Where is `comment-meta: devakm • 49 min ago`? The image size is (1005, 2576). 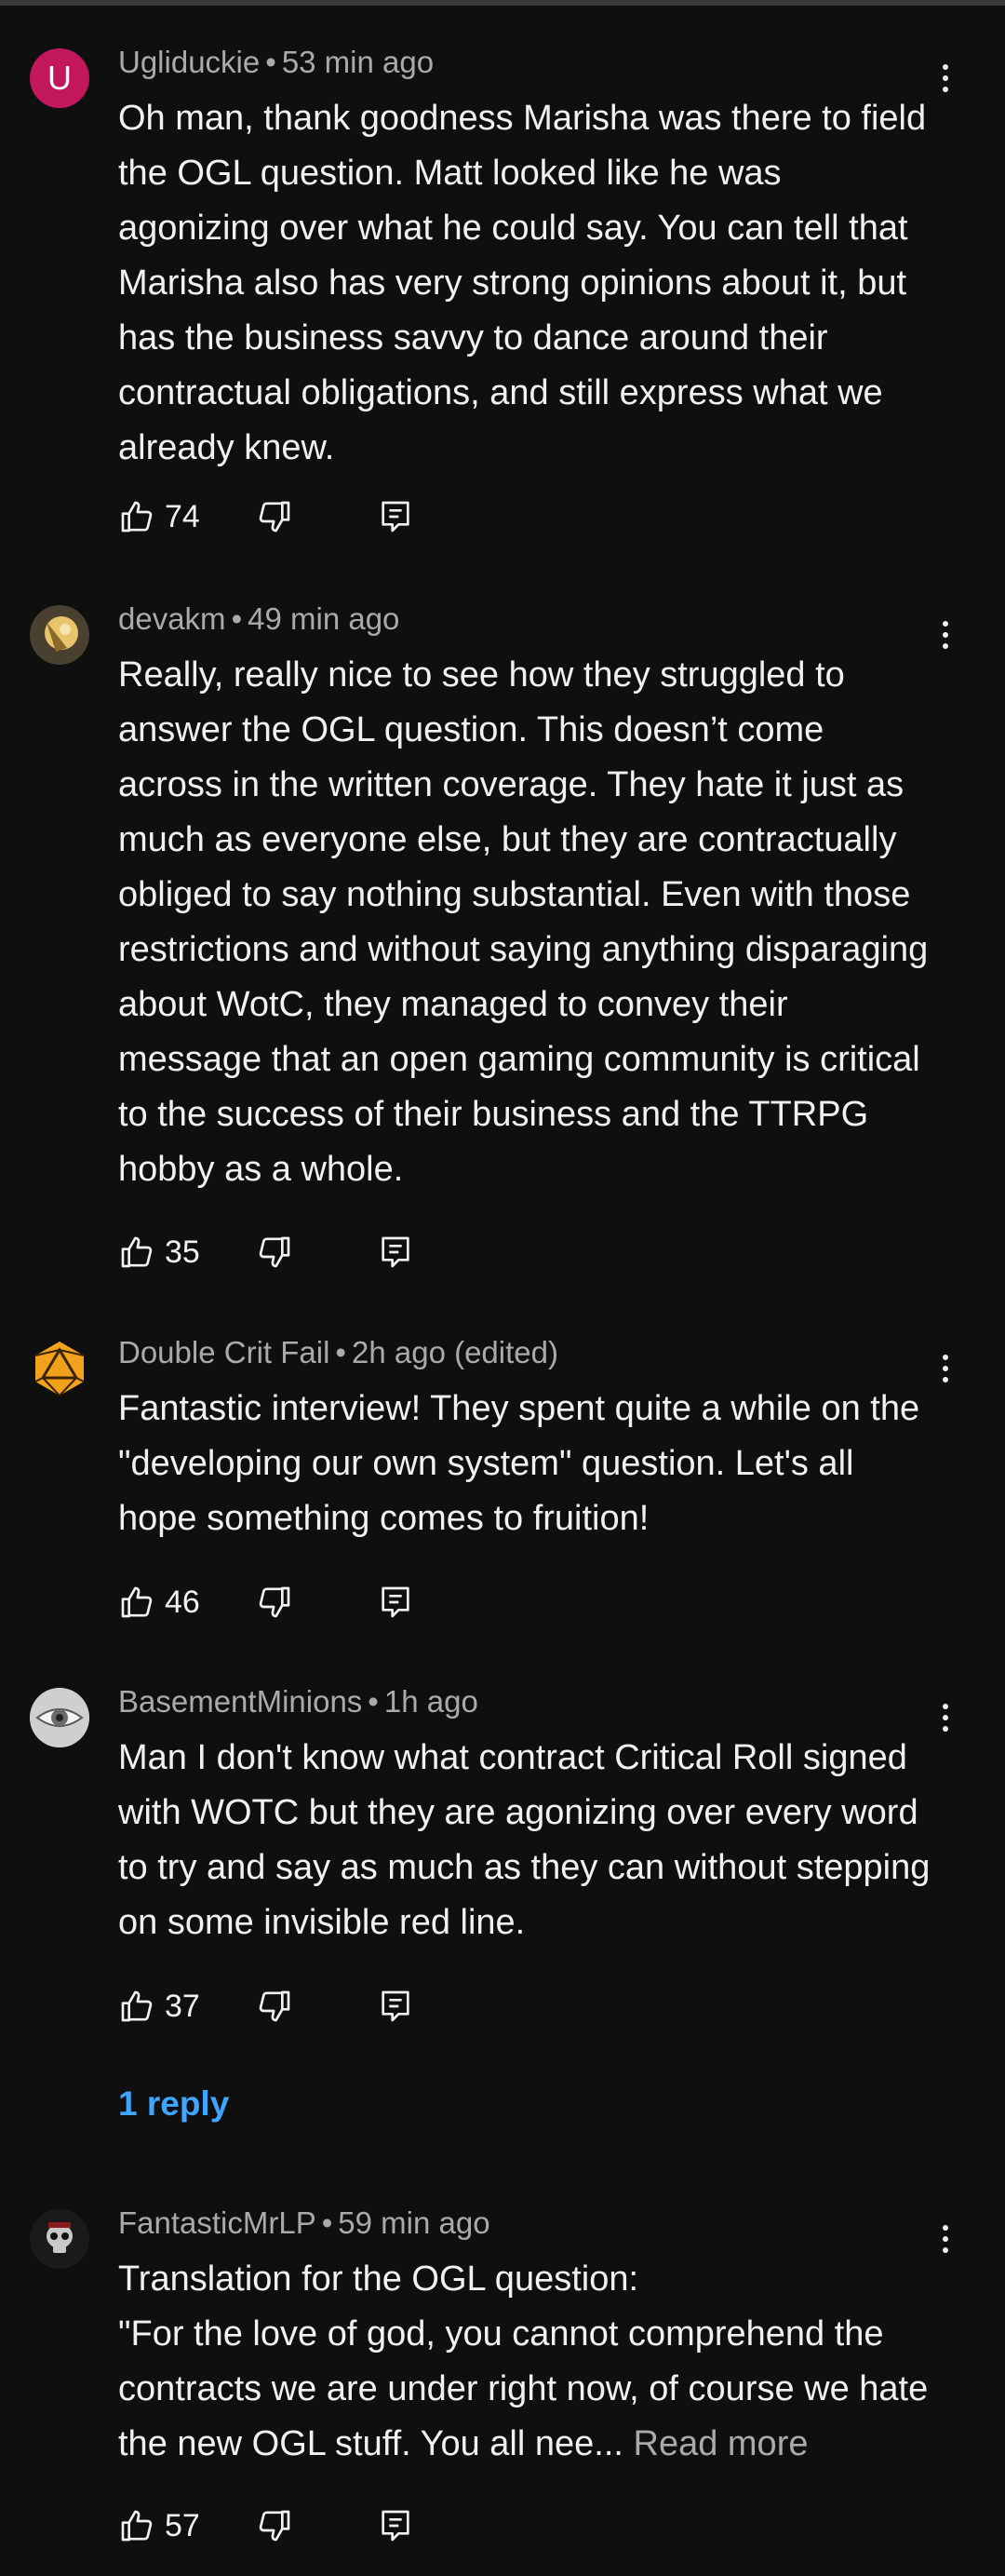
comment-meta: devakm • 49 min ago is located at coordinates (258, 619).